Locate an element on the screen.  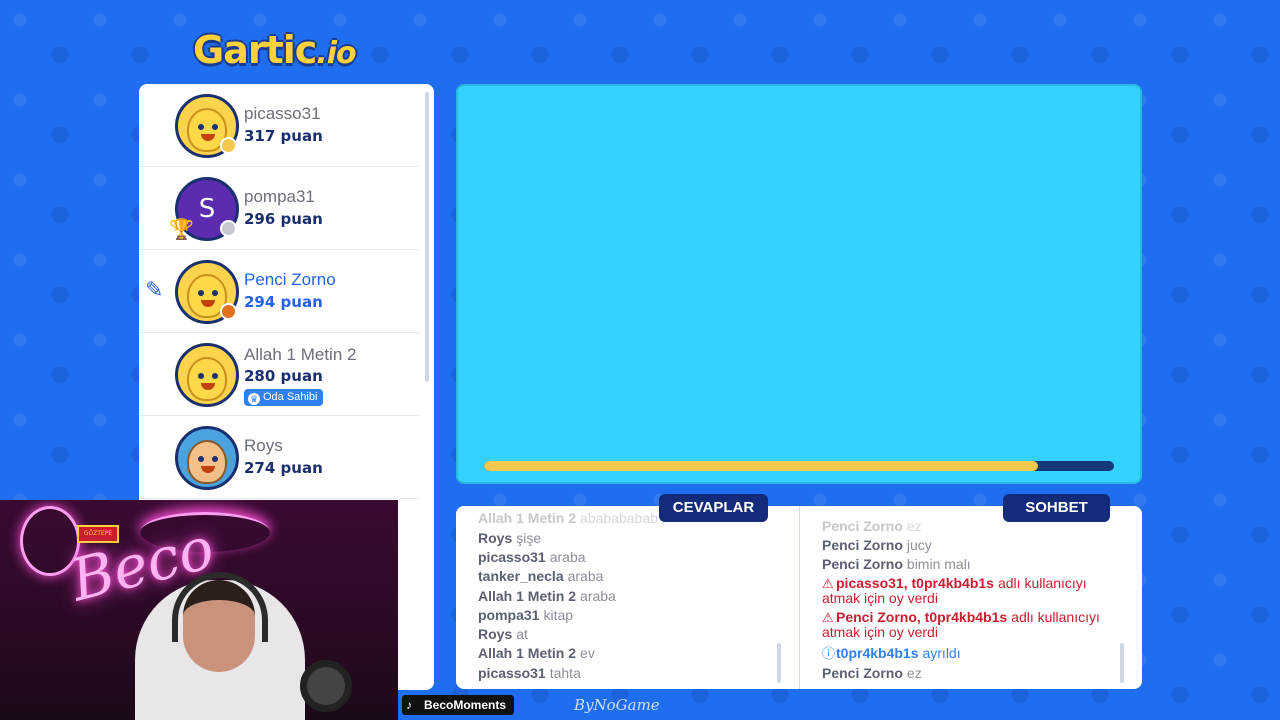
player-score: 280 puan is located at coordinates (283, 376).